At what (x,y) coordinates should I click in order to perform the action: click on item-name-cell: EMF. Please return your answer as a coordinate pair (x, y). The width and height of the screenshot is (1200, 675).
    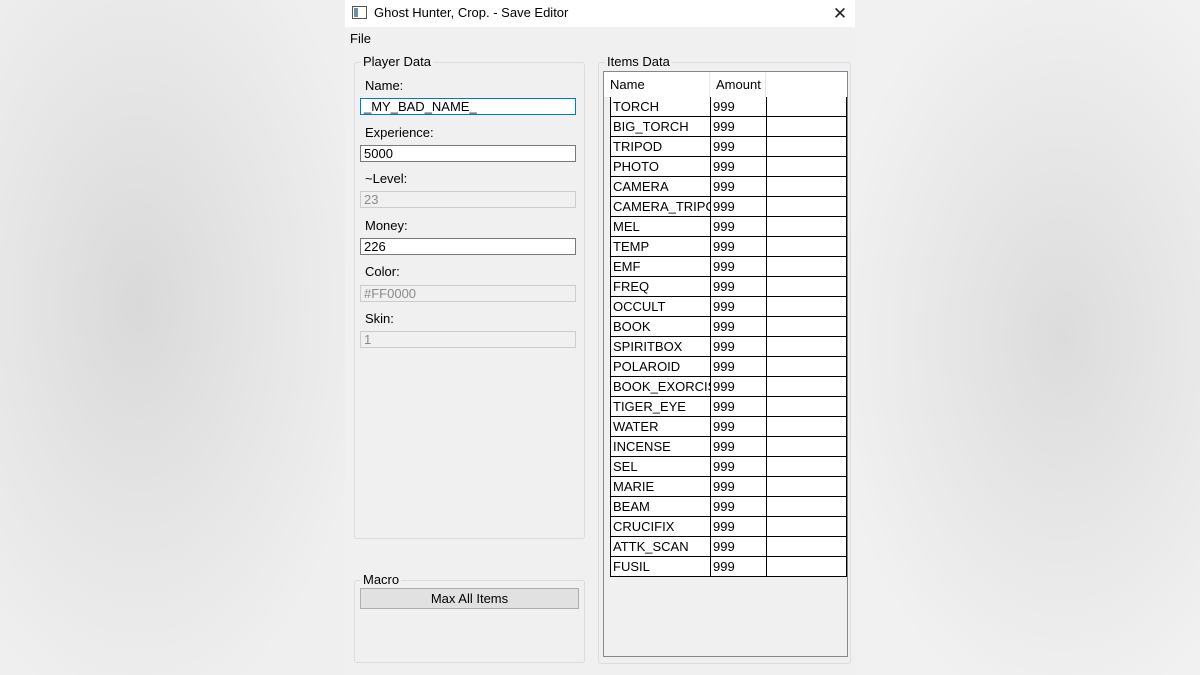
    Looking at the image, I should click on (661, 266).